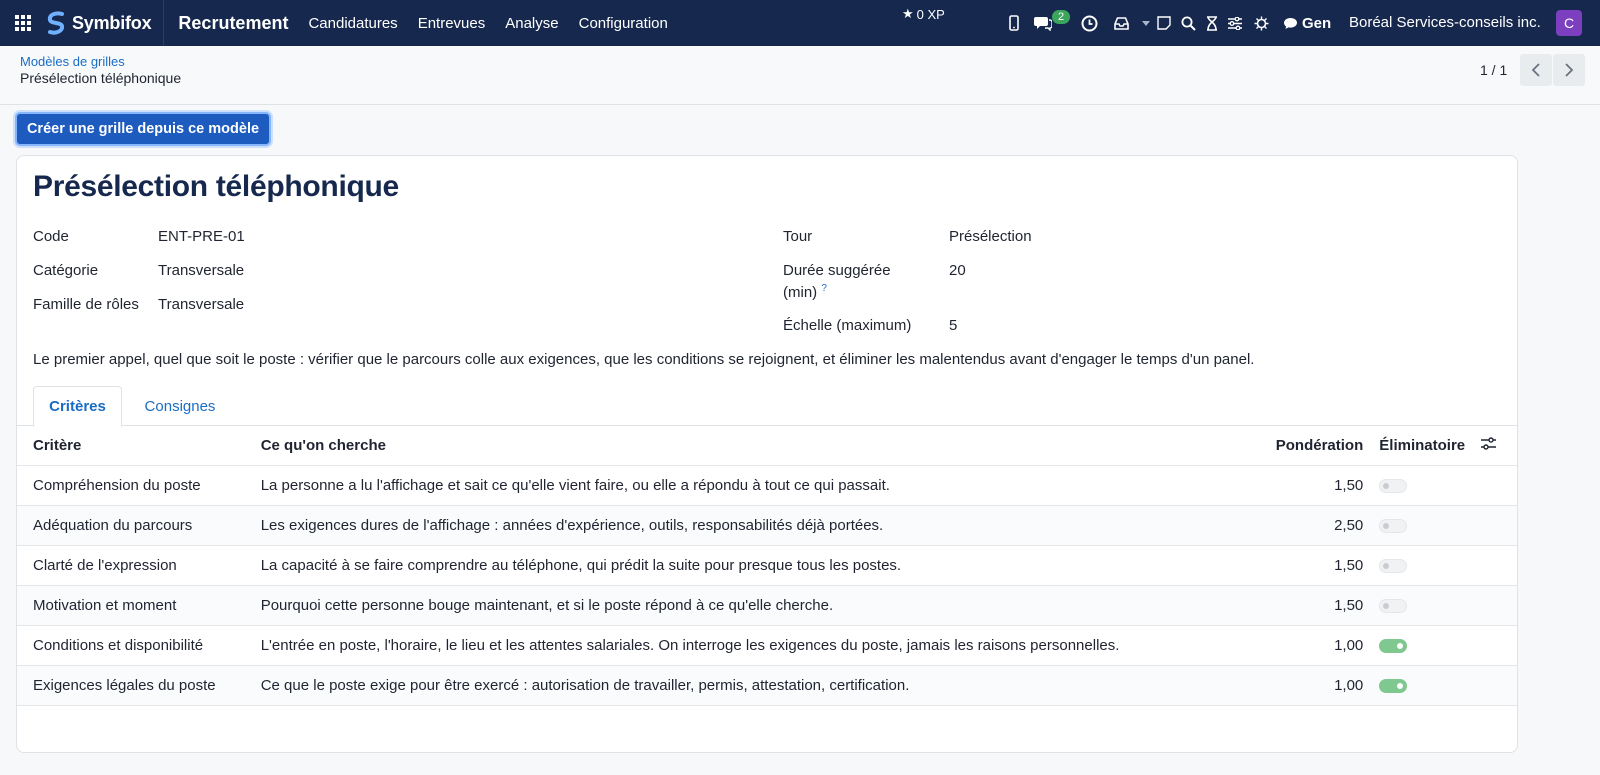 The height and width of the screenshot is (775, 1600). I want to click on menu-candidatures: Candidatures, so click(352, 23).